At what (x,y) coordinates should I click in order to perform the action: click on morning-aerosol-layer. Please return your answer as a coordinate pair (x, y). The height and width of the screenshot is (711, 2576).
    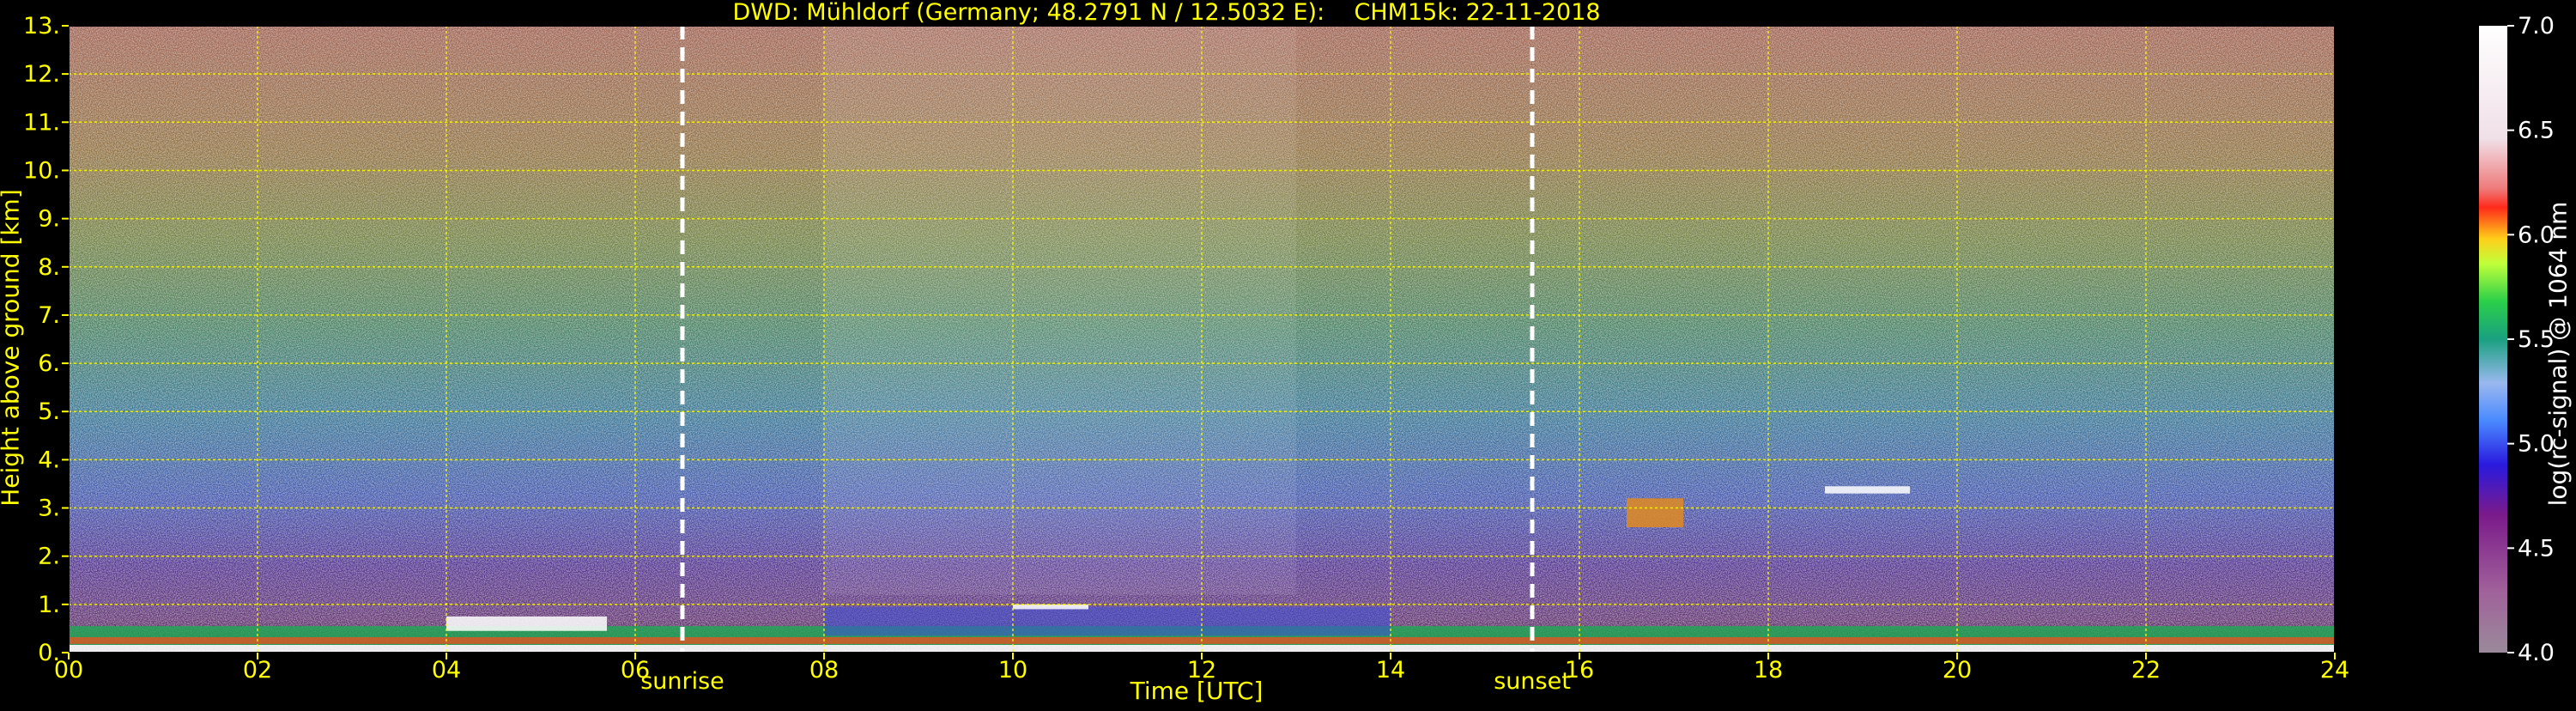
    Looking at the image, I should click on (526, 624).